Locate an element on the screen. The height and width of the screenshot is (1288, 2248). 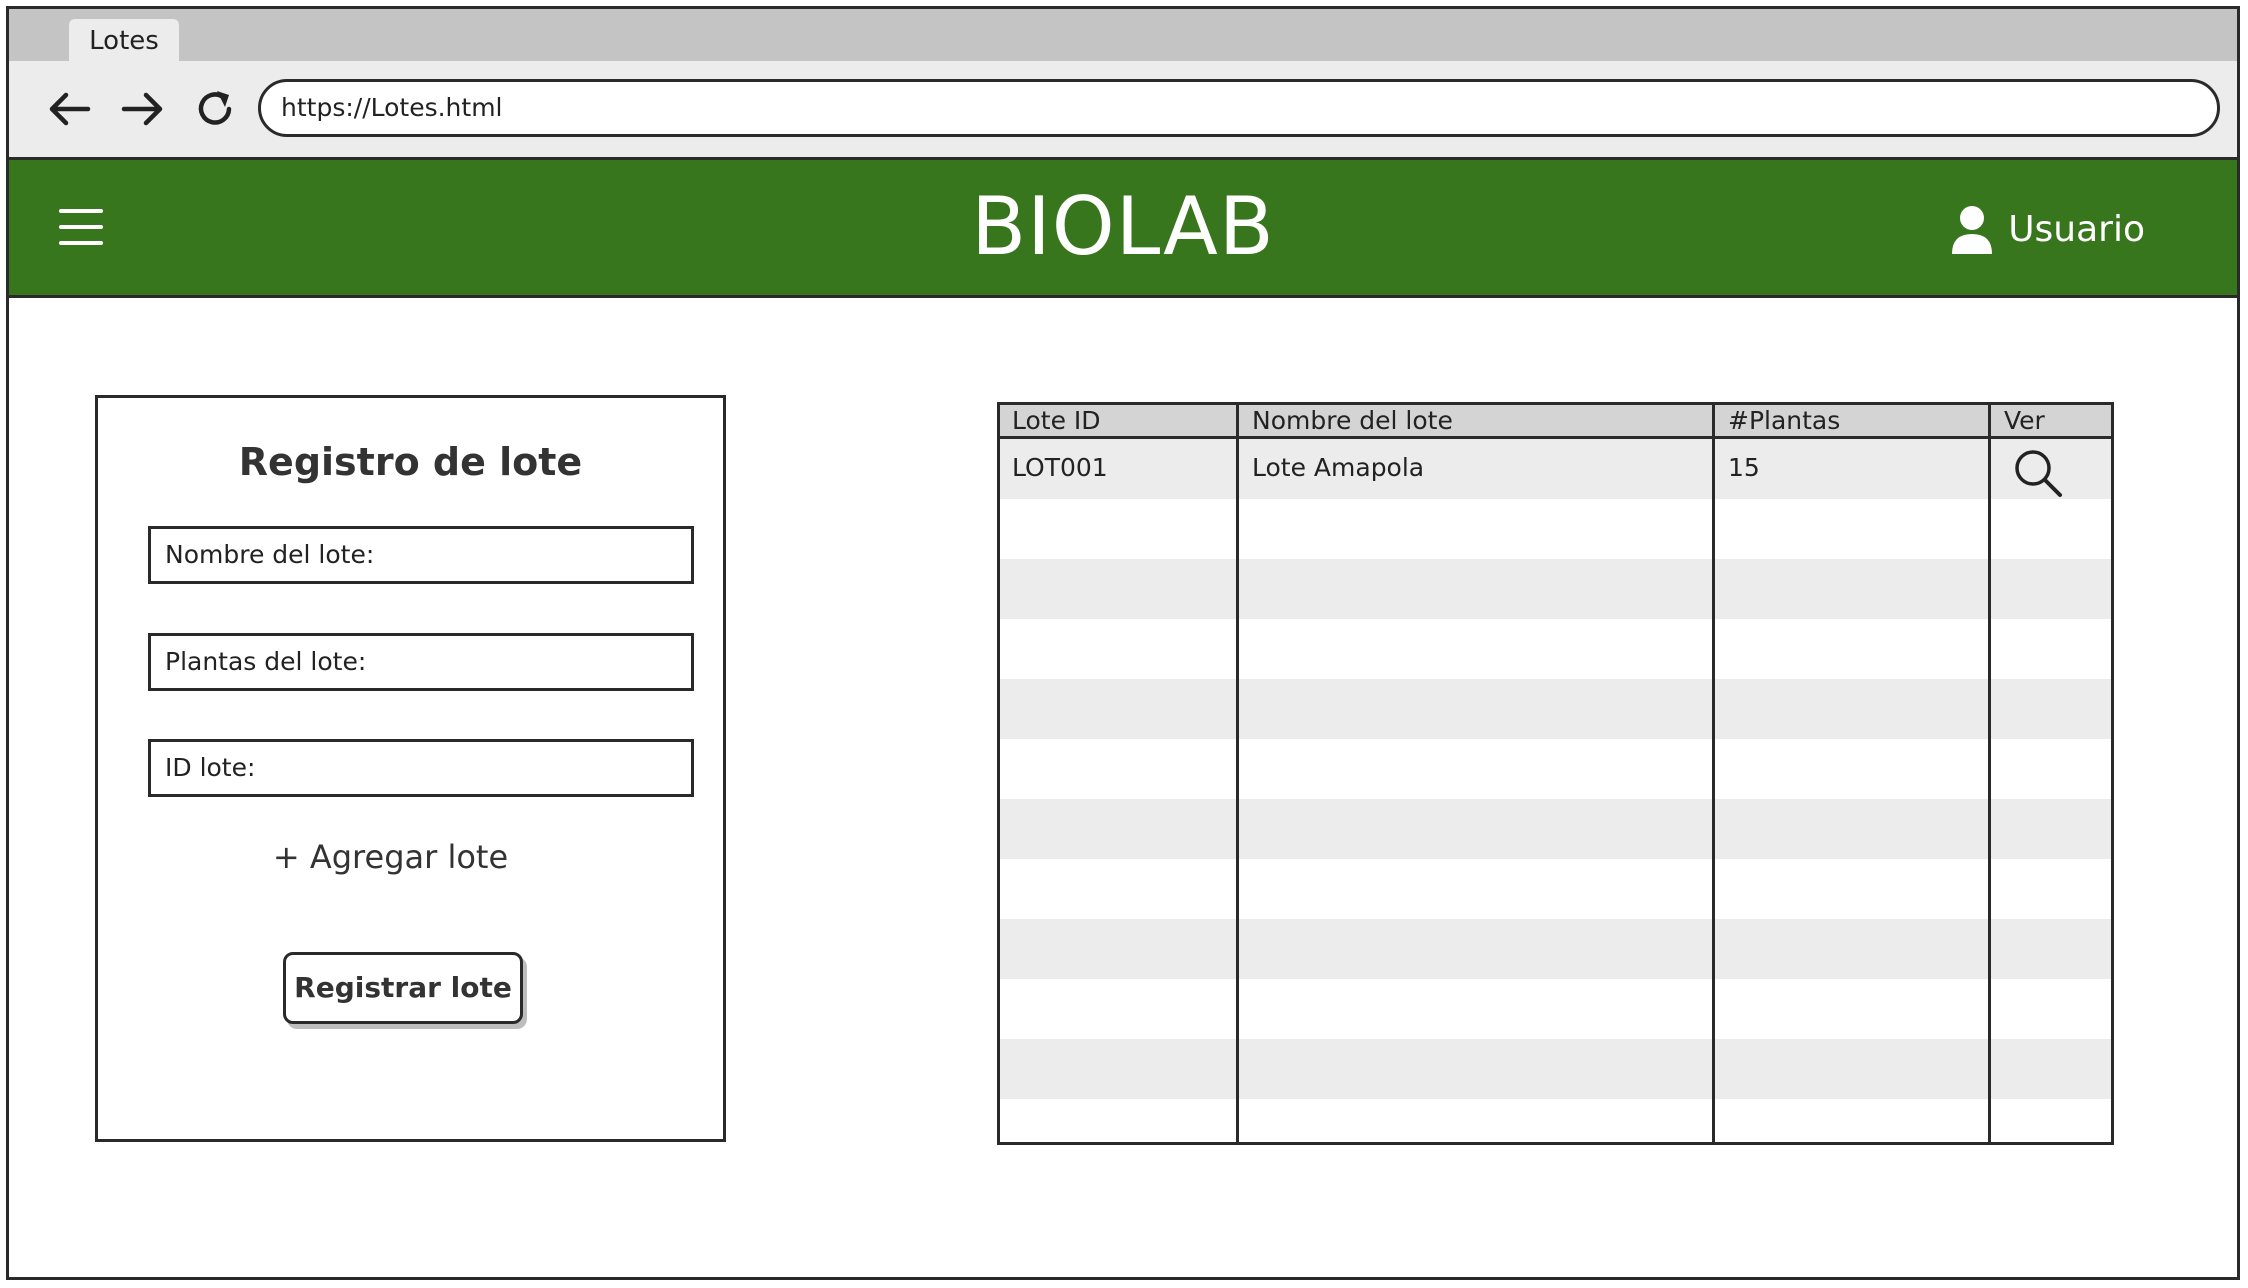
forward-arrow-icon is located at coordinates (143, 109).